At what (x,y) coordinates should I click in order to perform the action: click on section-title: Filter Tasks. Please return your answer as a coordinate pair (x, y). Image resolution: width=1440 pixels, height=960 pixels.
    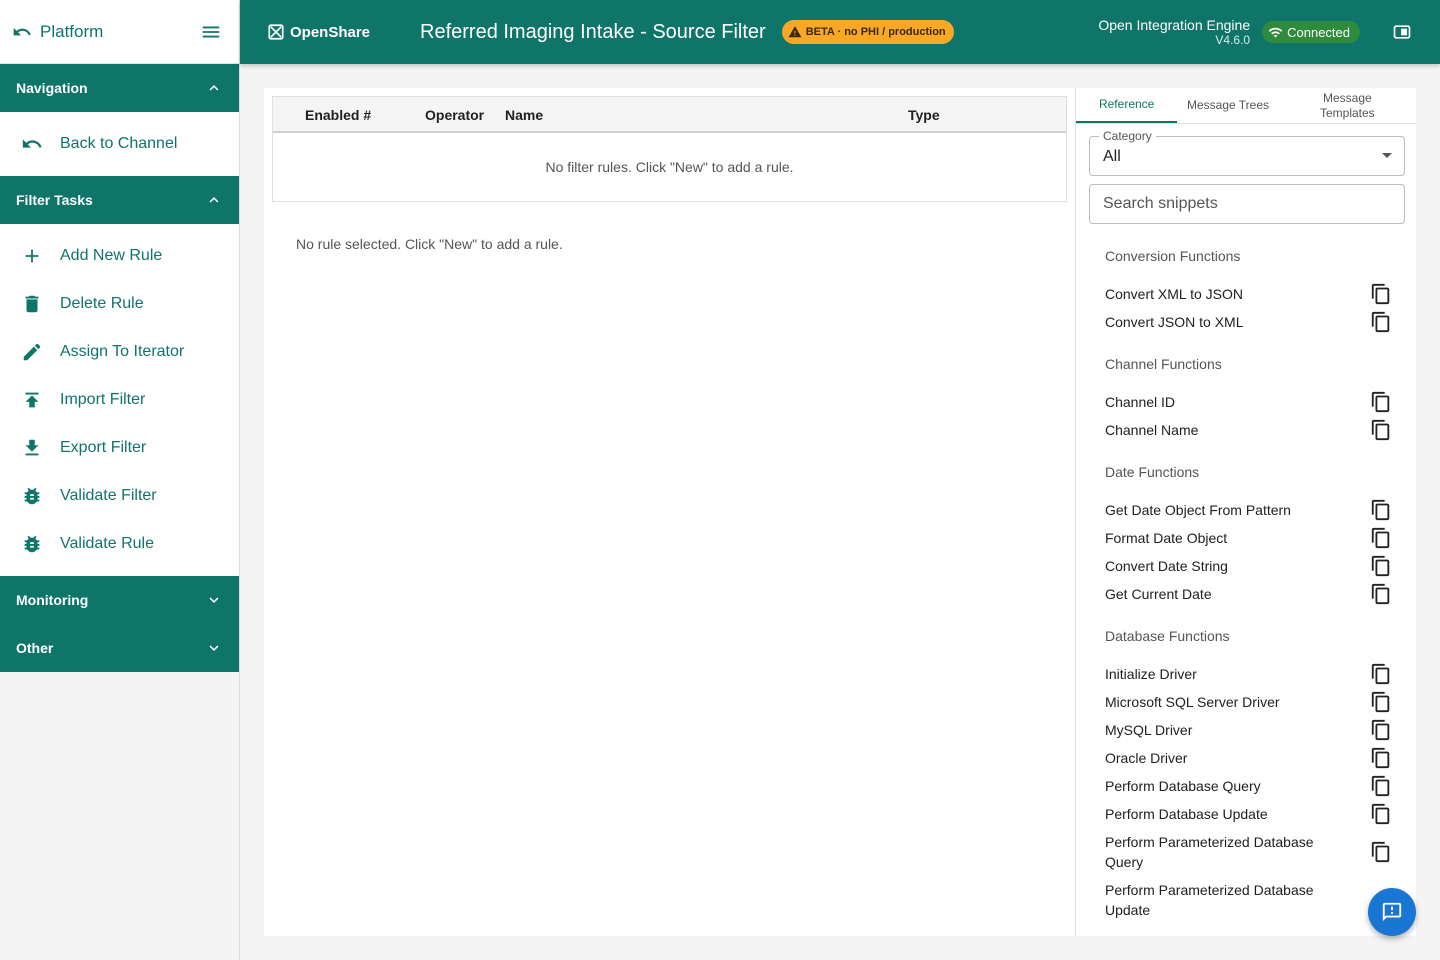
    Looking at the image, I should click on (54, 200).